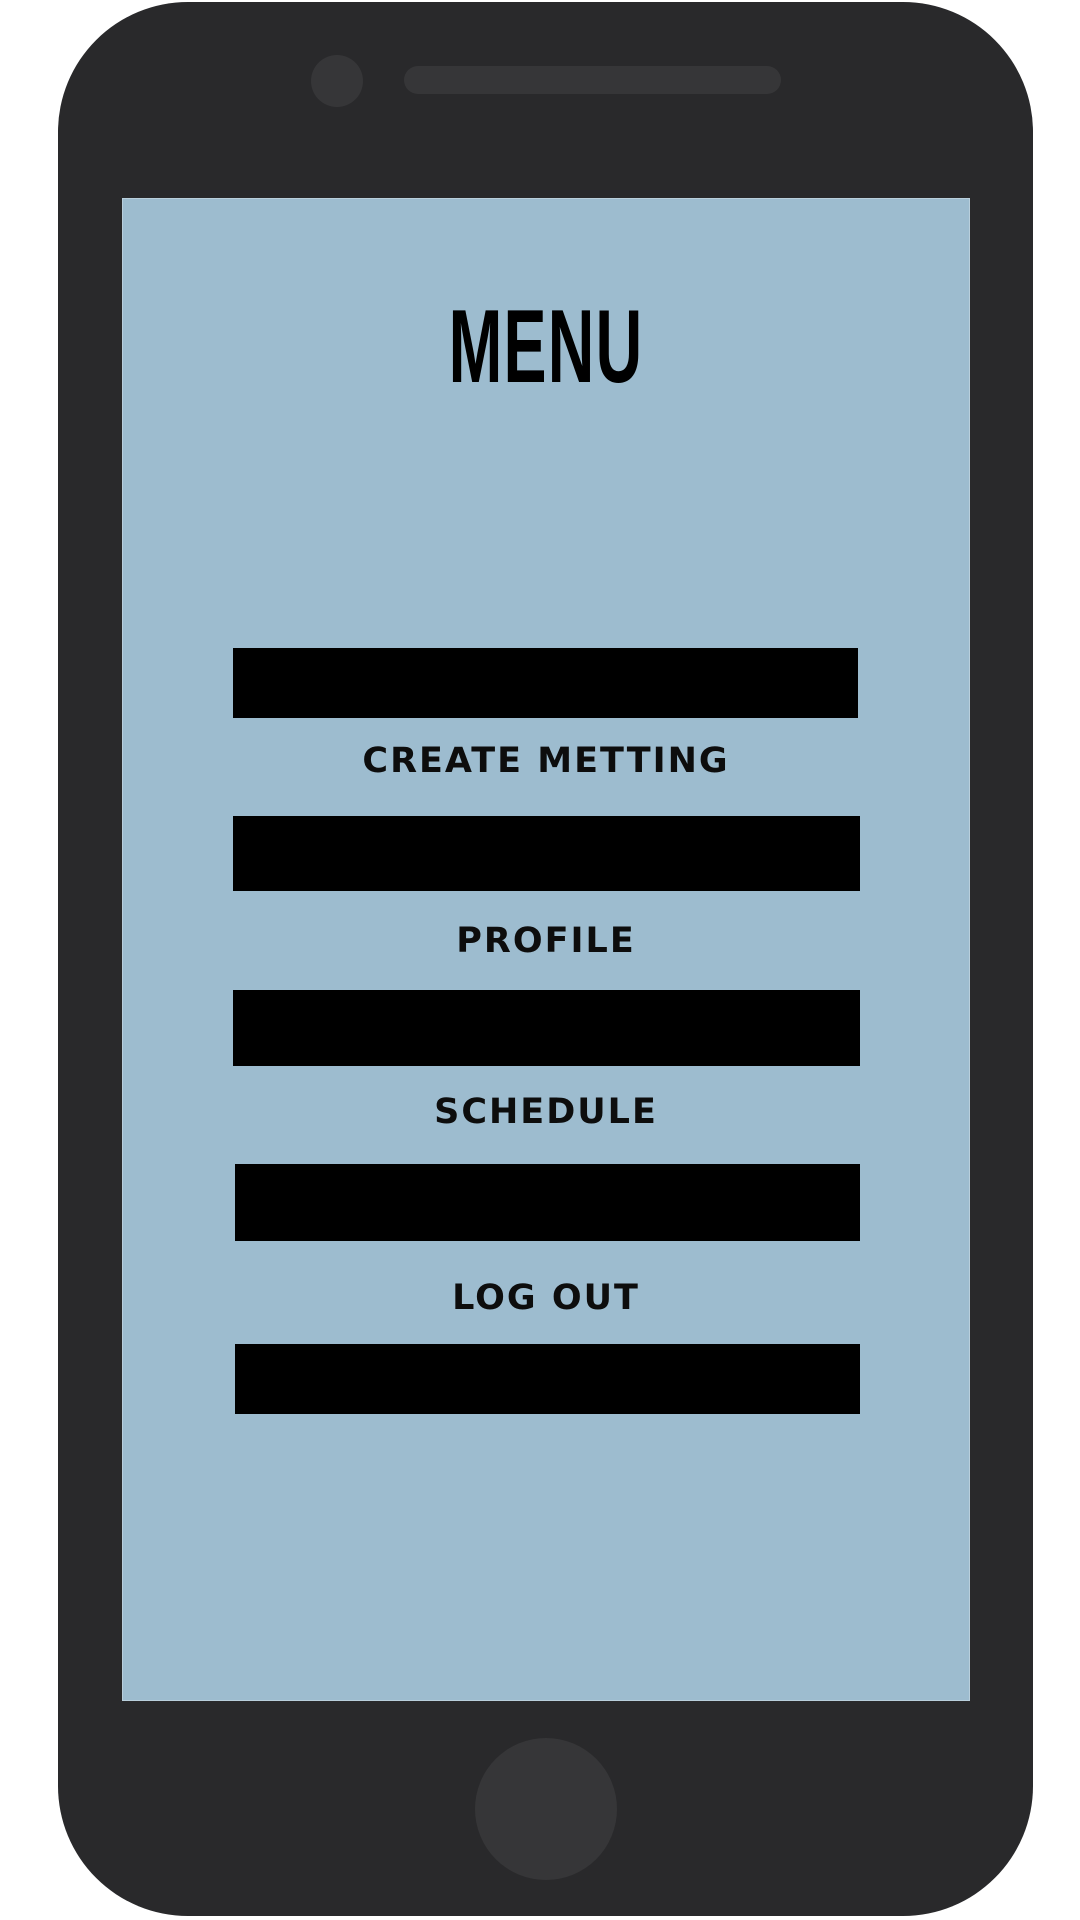 This screenshot has height=1920, width=1080. Describe the element at coordinates (546, 941) in the screenshot. I see `menu-item-profile: PROFILE` at that location.